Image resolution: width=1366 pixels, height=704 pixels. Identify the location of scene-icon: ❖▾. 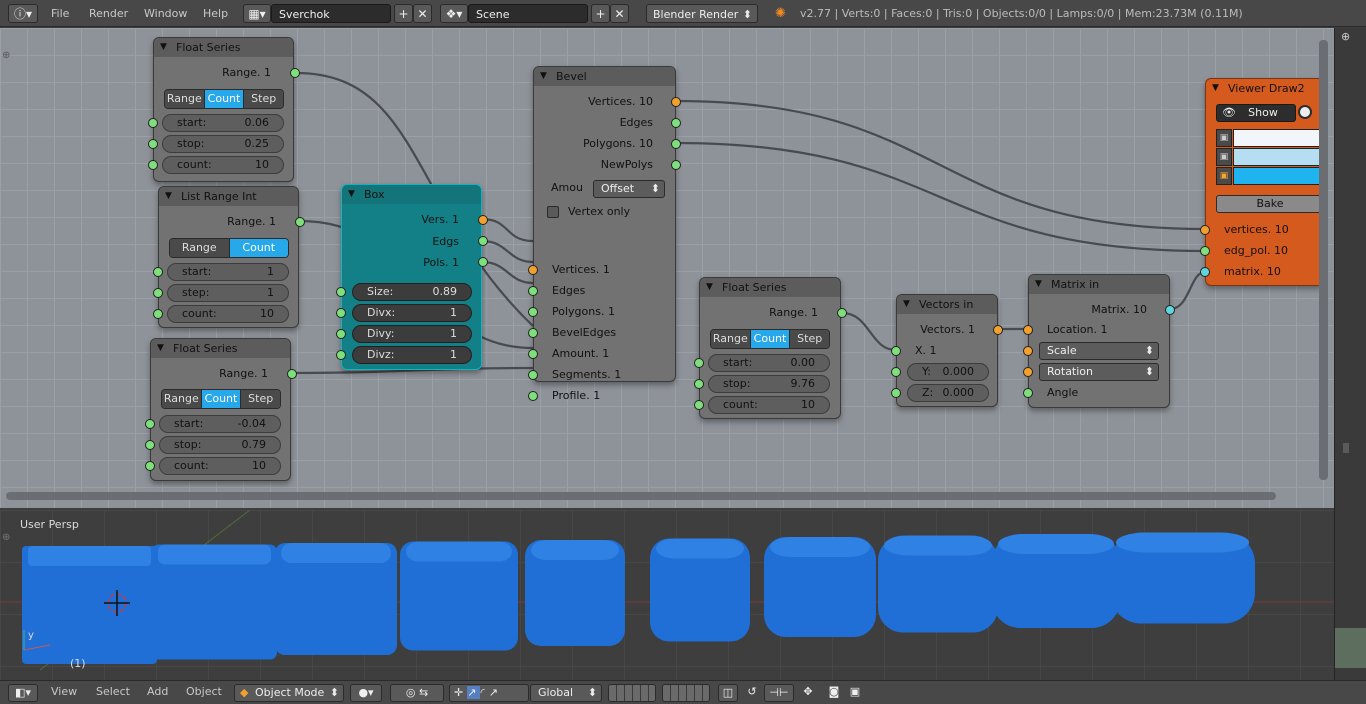
(454, 13).